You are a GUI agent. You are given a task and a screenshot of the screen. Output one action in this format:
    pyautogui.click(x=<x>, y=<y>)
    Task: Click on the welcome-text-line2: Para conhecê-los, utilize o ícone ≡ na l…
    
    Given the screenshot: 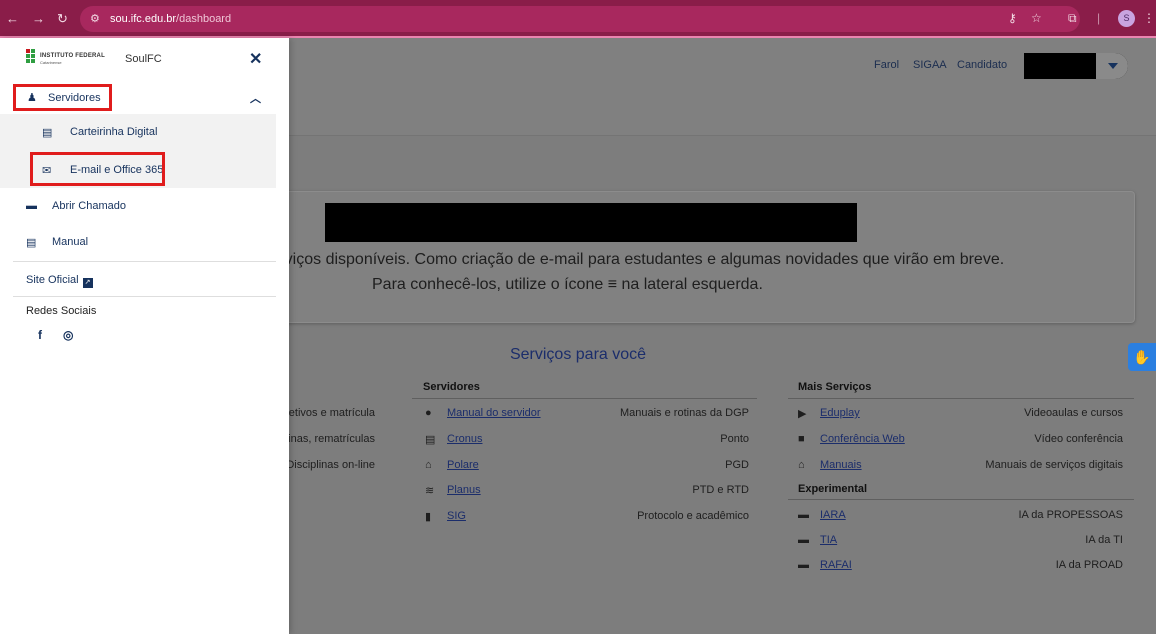 What is the action you would take?
    pyautogui.click(x=567, y=284)
    